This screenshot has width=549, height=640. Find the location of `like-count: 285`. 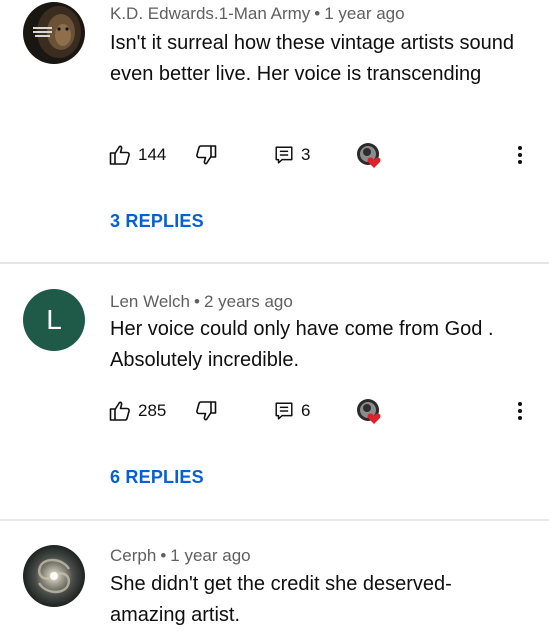

like-count: 285 is located at coordinates (152, 410).